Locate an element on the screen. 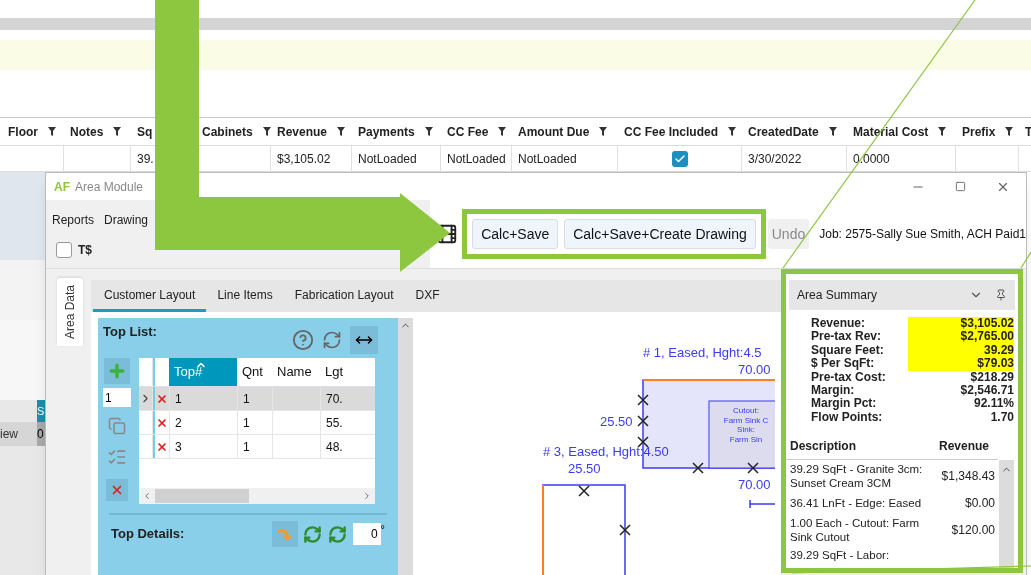  table-cell-text: 55. is located at coordinates (334, 423).